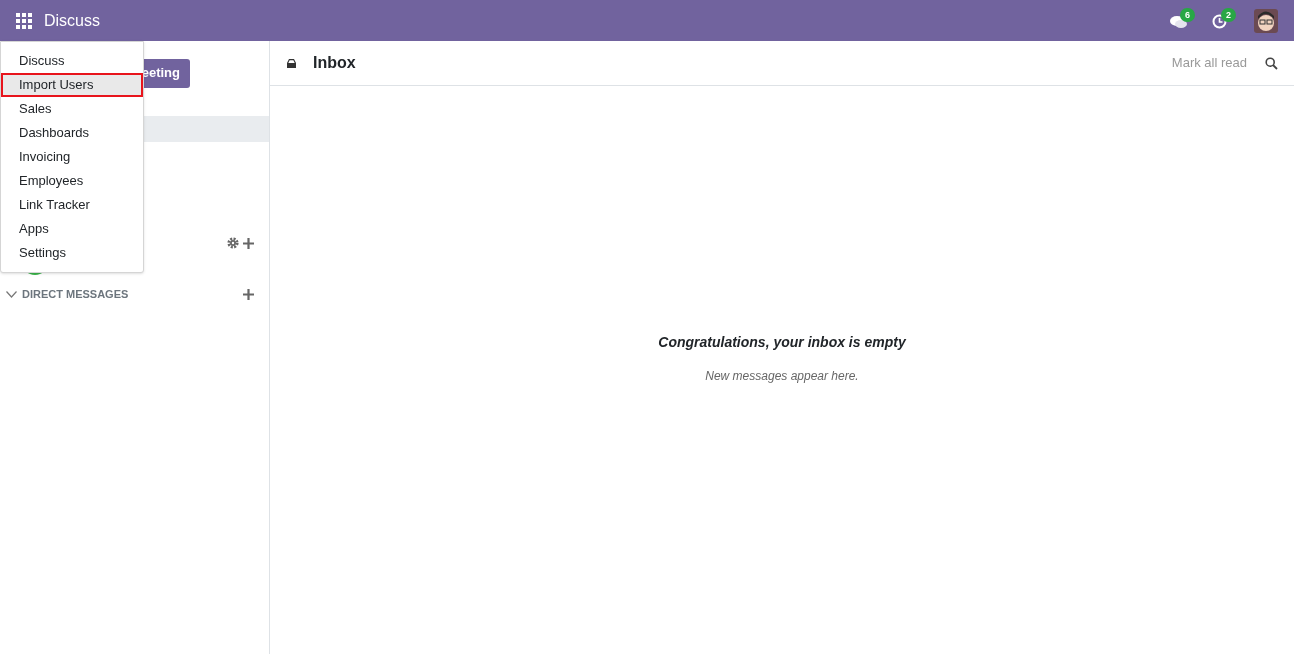 This screenshot has height=654, width=1294. Describe the element at coordinates (334, 63) in the screenshot. I see `page-title: Inbox` at that location.